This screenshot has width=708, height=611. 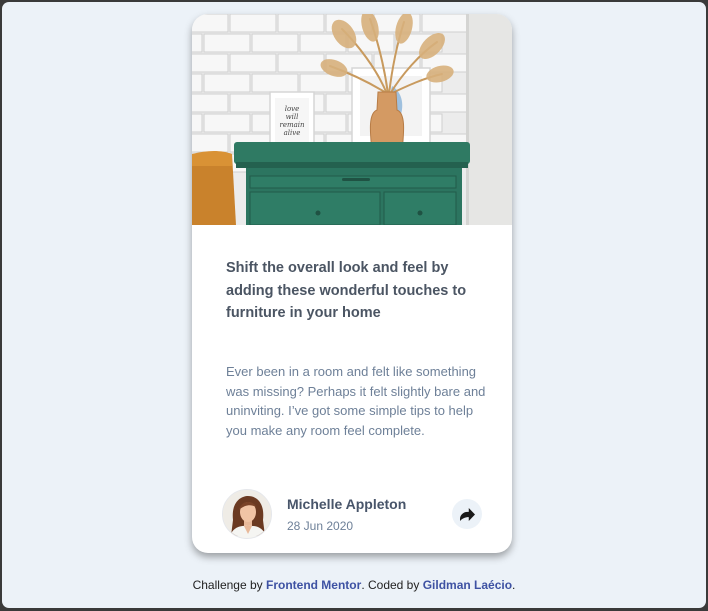 I want to click on attribution-prefix: Challenge by, so click(x=229, y=585).